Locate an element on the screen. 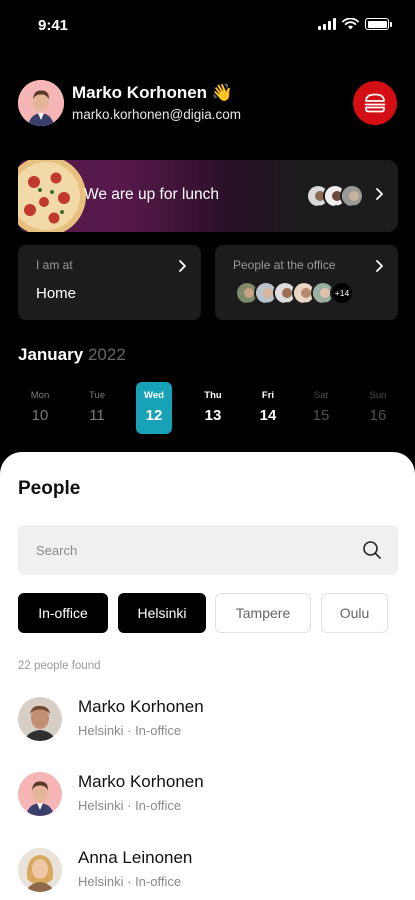 The height and width of the screenshot is (900, 415). day-thu: Thu 13 is located at coordinates (213, 408).